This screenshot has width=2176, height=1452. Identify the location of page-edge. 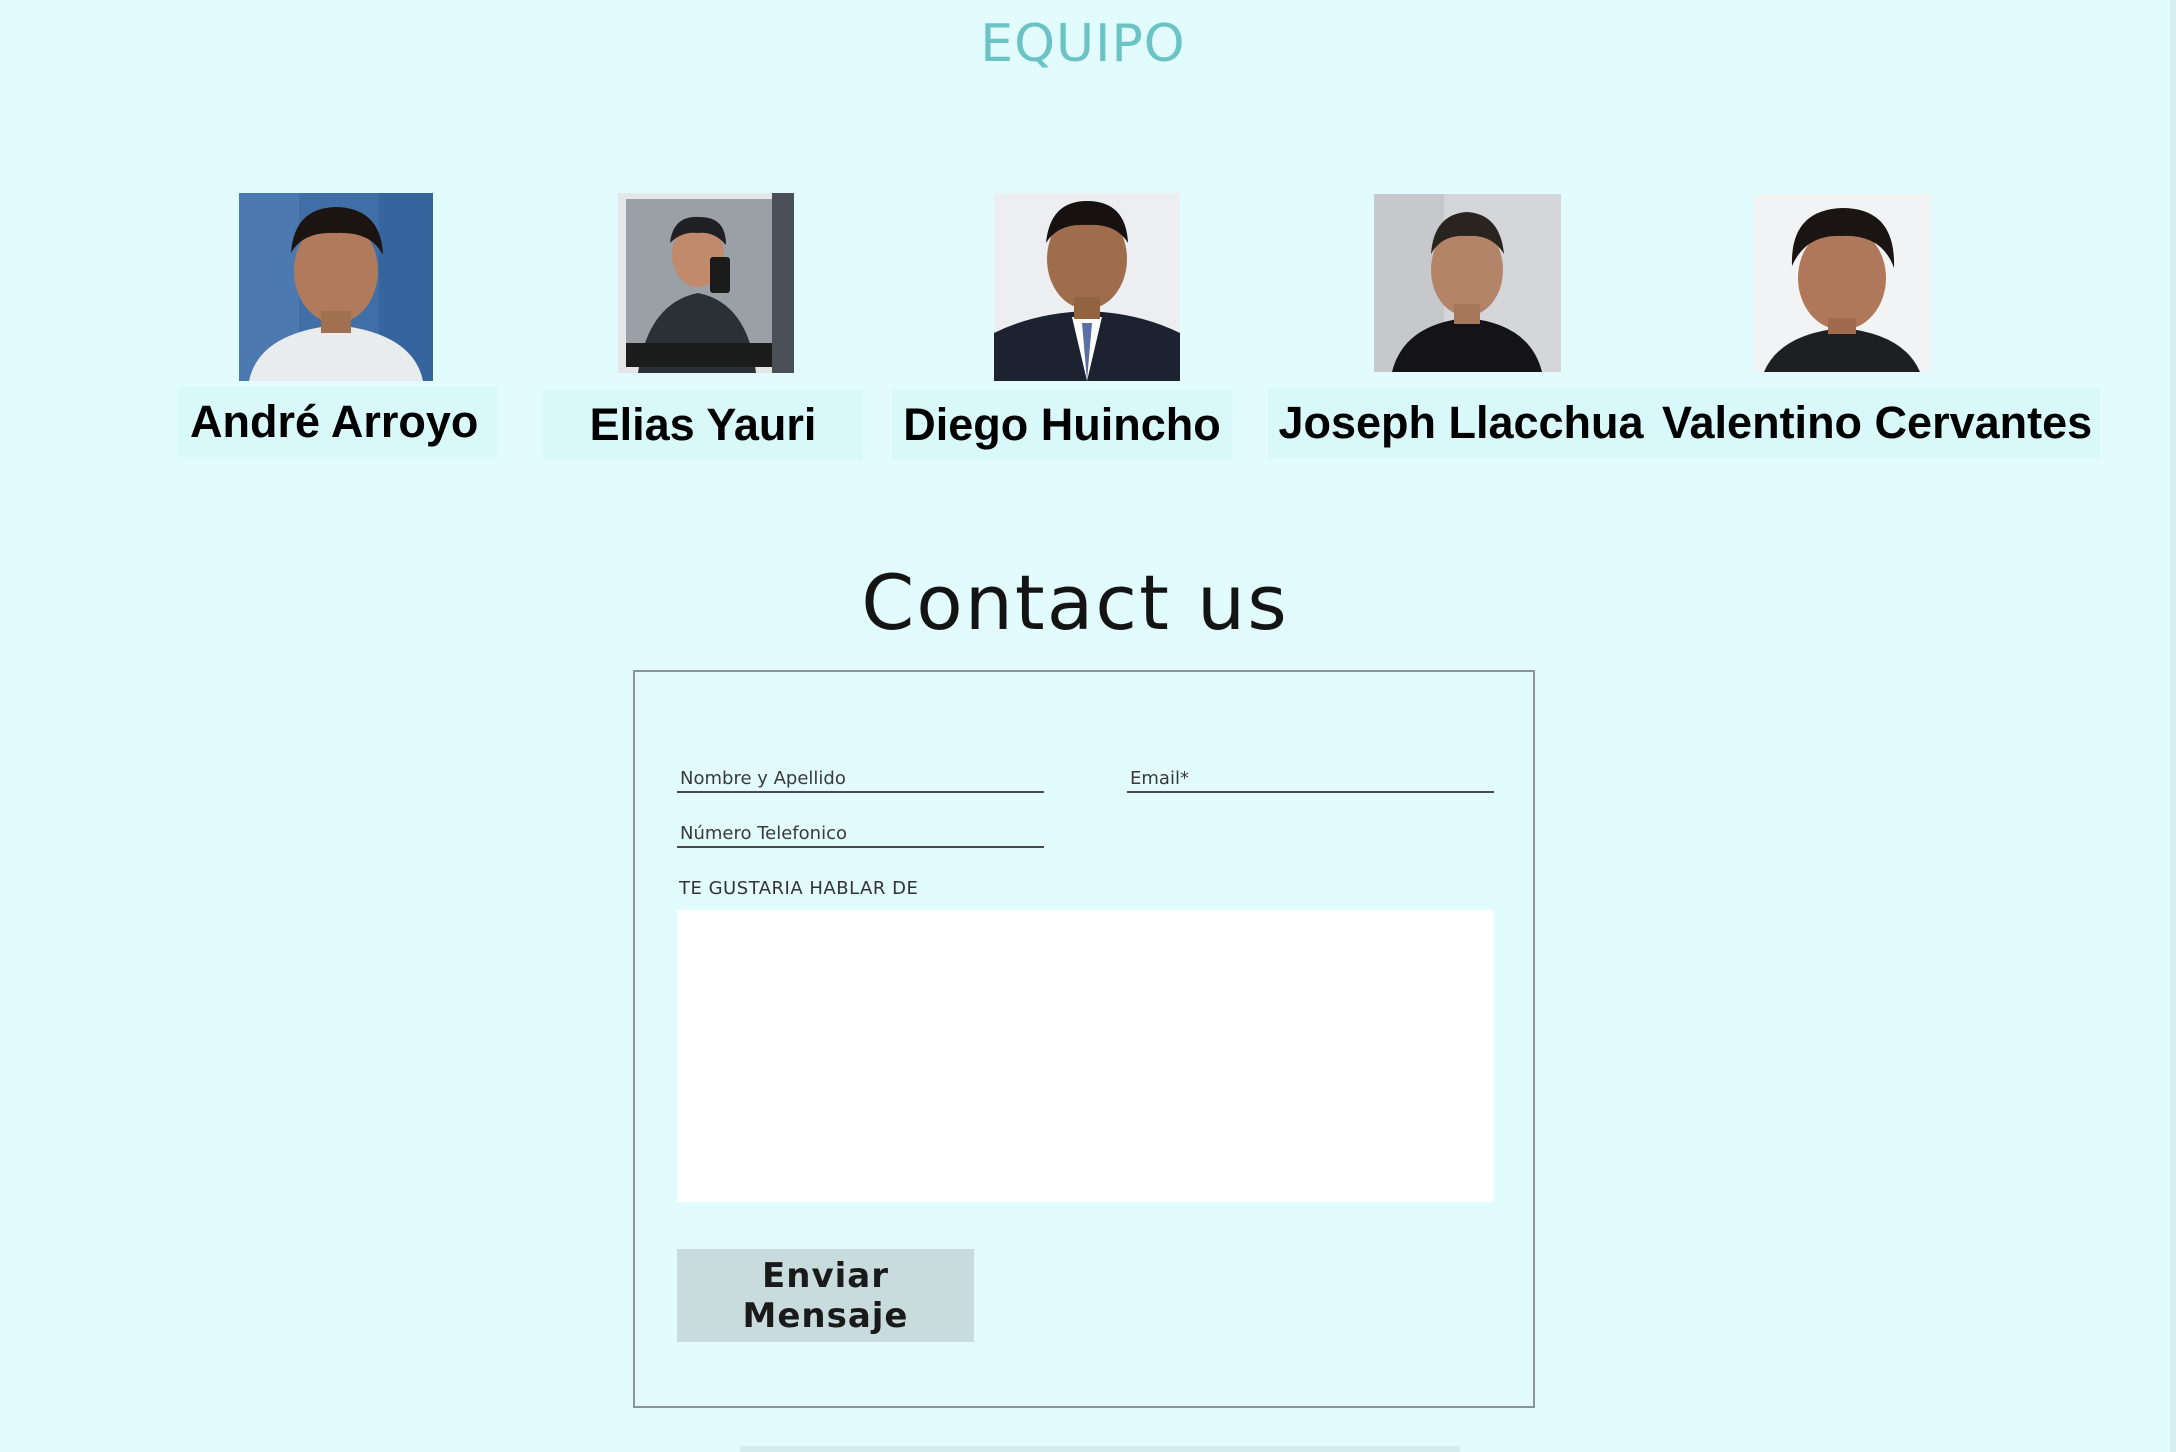
(2173, 726).